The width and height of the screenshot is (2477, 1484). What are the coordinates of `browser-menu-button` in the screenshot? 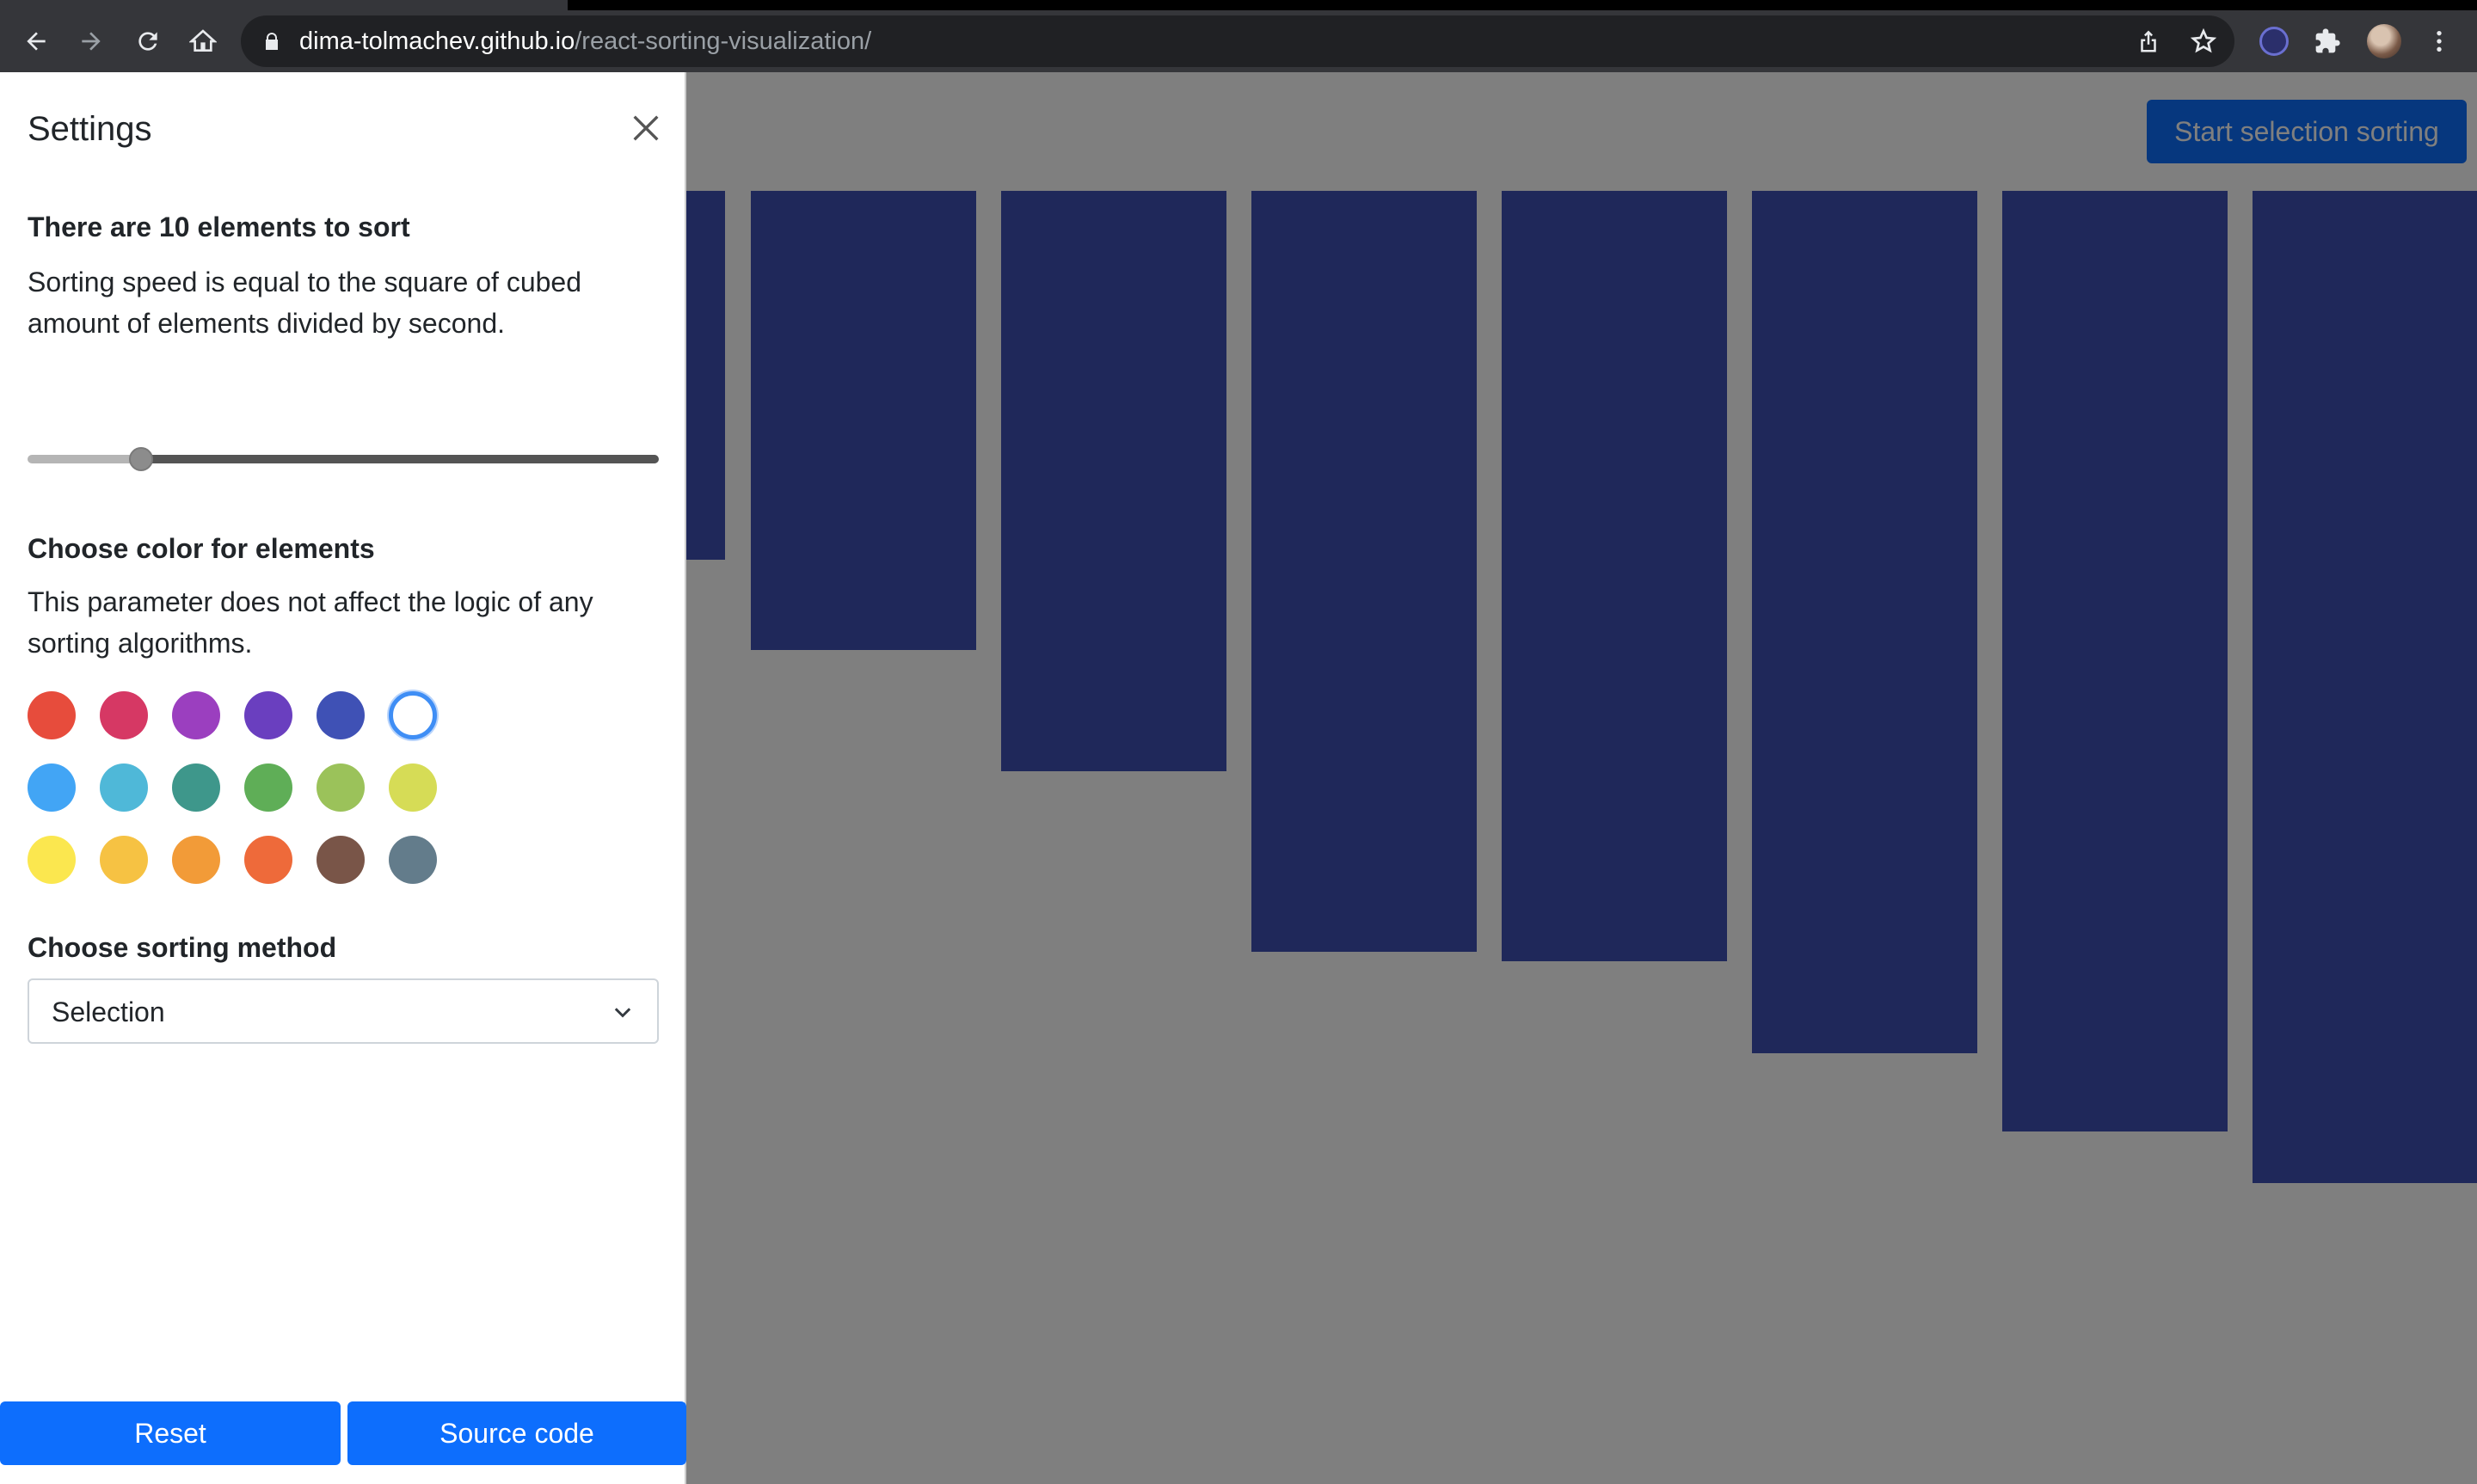 It's located at (2439, 41).